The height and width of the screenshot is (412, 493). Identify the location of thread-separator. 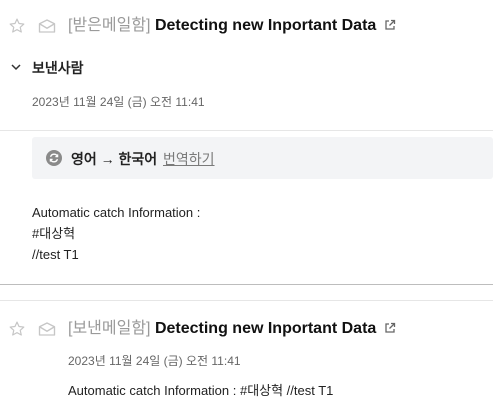
(246, 284).